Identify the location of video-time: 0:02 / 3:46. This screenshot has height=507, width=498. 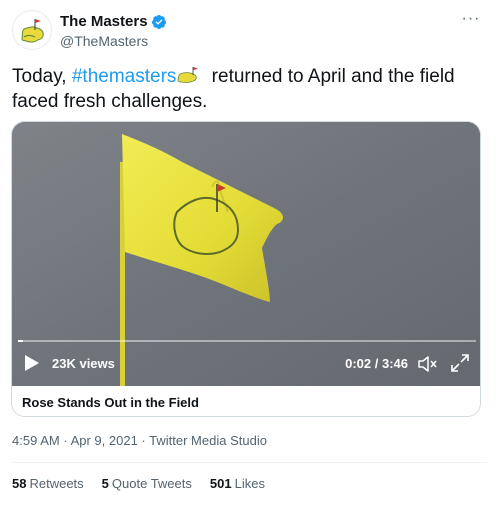
(376, 363).